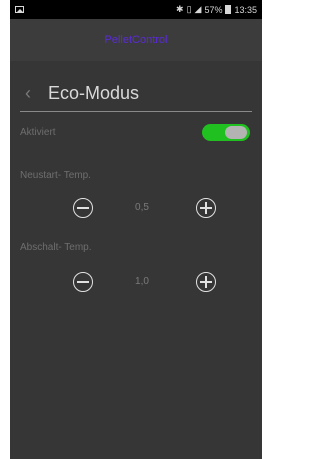 The width and height of the screenshot is (320, 459). Describe the element at coordinates (206, 282) in the screenshot. I see `abschalt-plus-button` at that location.